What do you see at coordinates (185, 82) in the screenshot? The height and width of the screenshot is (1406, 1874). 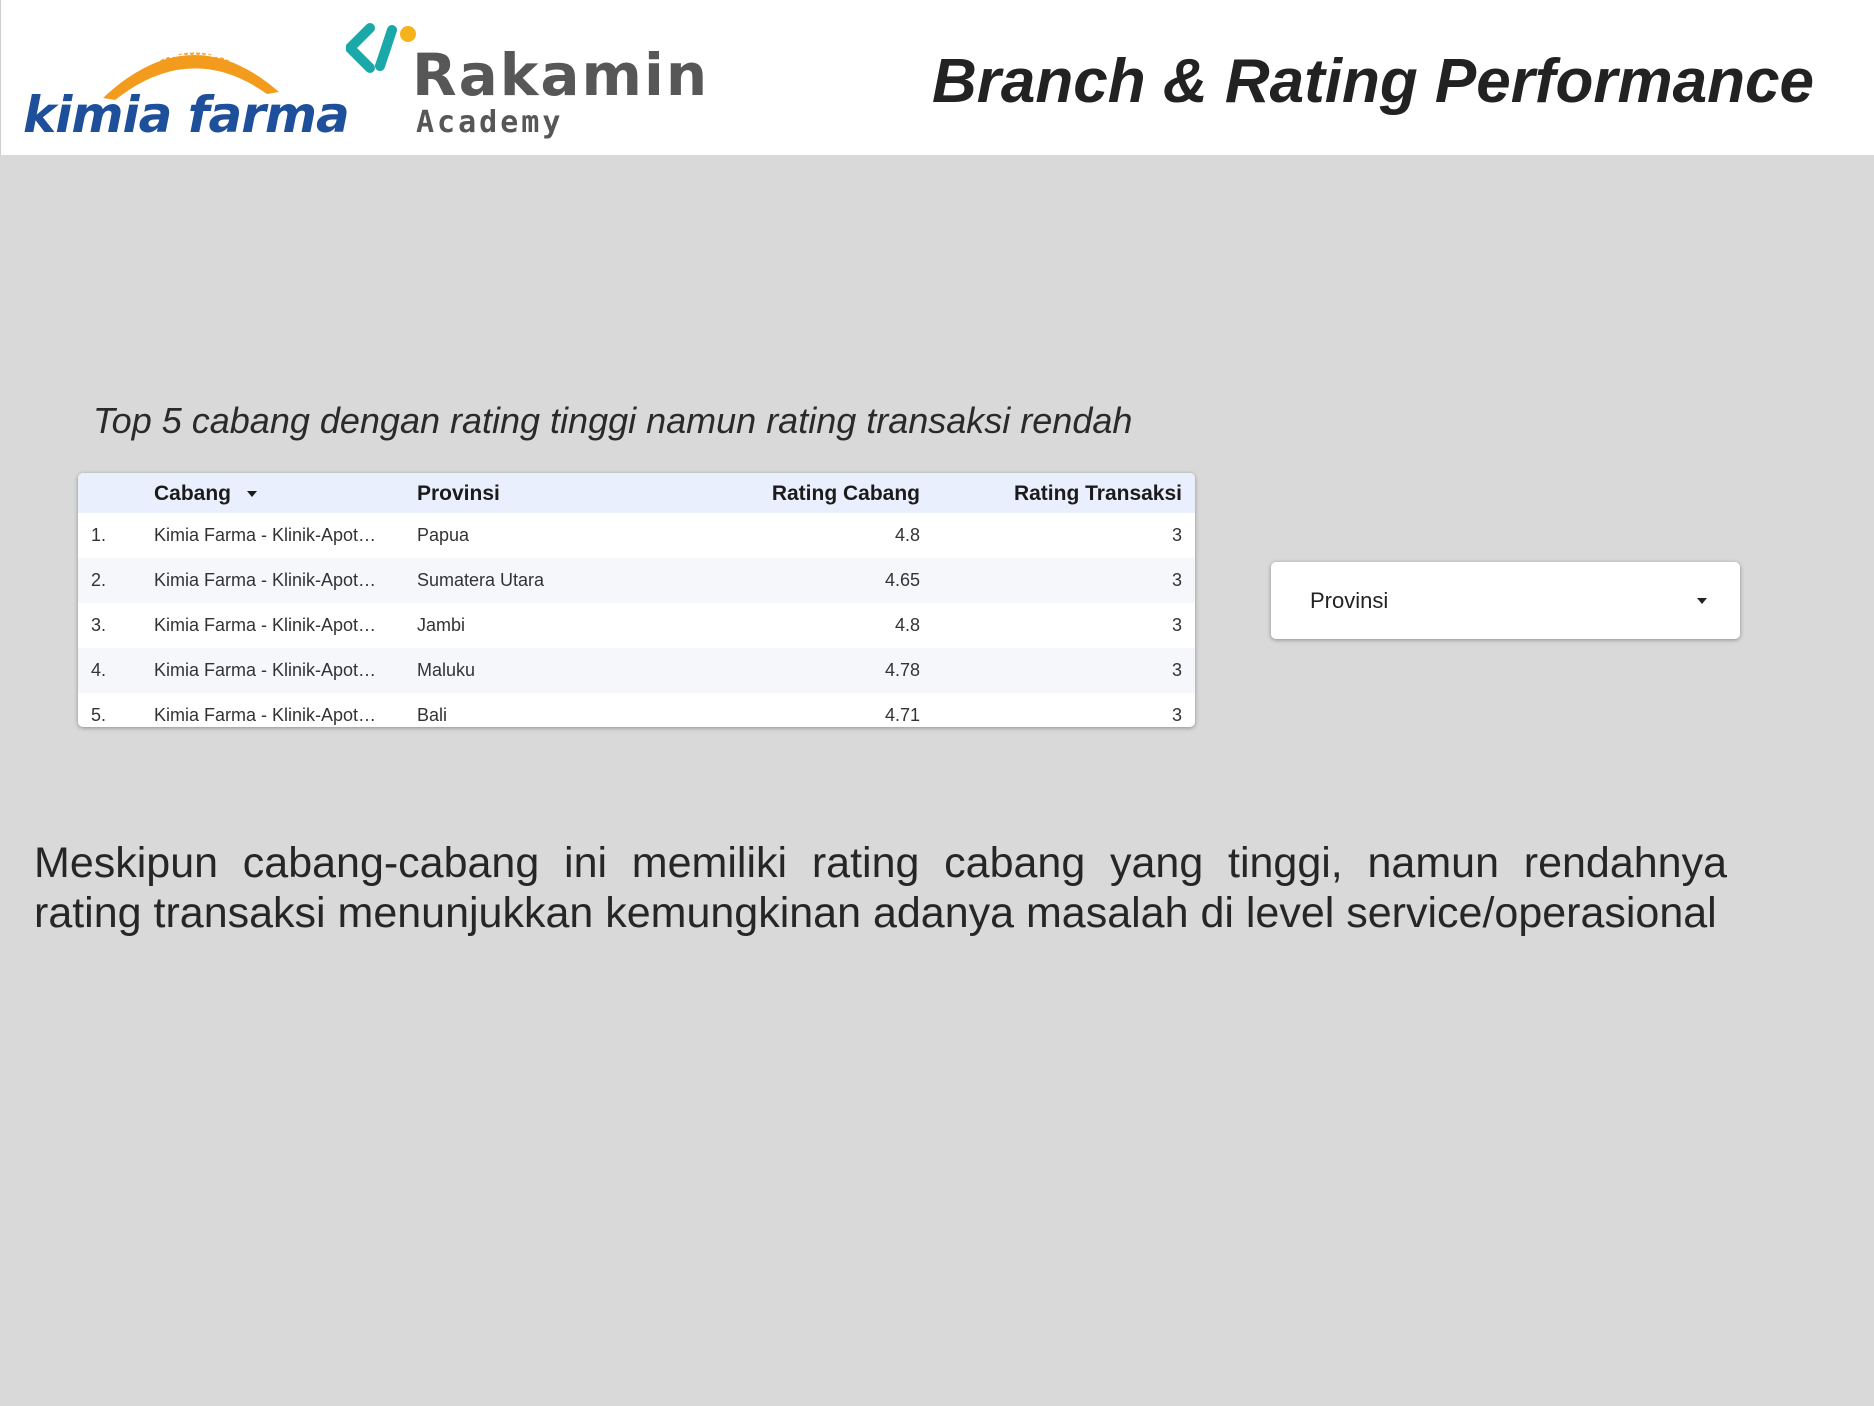 I see `kimia-farma-logo: kimia farma` at bounding box center [185, 82].